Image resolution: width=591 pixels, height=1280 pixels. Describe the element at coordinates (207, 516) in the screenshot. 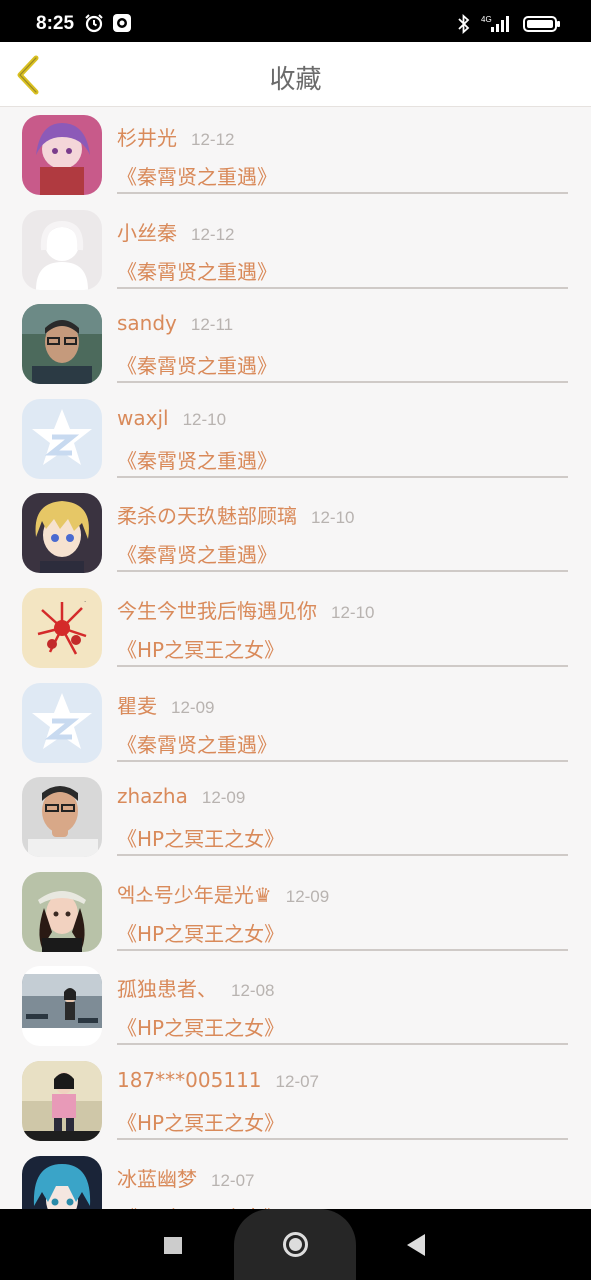

I see `user-name: 柔杀の天玖魅部顾璃` at that location.